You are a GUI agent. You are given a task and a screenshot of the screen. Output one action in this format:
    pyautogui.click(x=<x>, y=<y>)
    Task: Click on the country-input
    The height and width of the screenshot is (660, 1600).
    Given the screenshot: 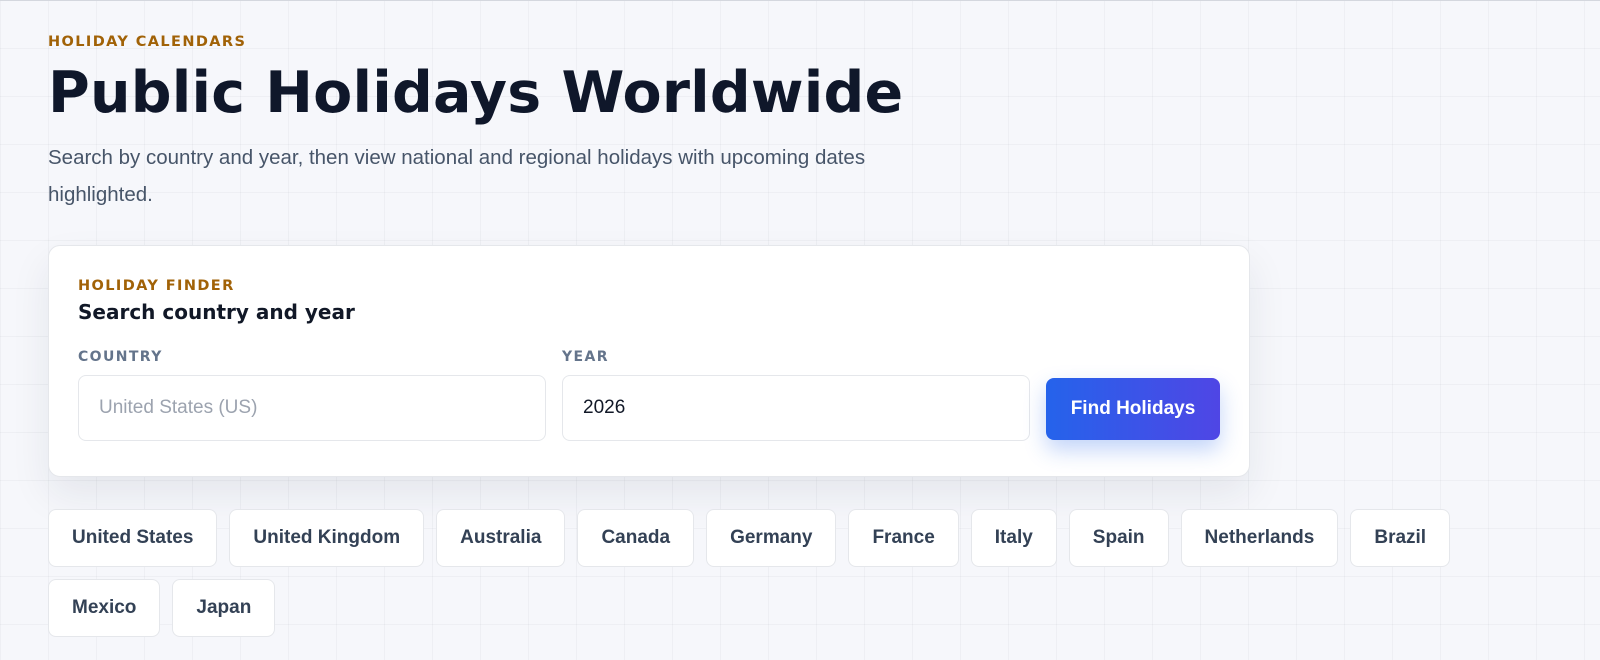 What is the action you would take?
    pyautogui.click(x=312, y=408)
    